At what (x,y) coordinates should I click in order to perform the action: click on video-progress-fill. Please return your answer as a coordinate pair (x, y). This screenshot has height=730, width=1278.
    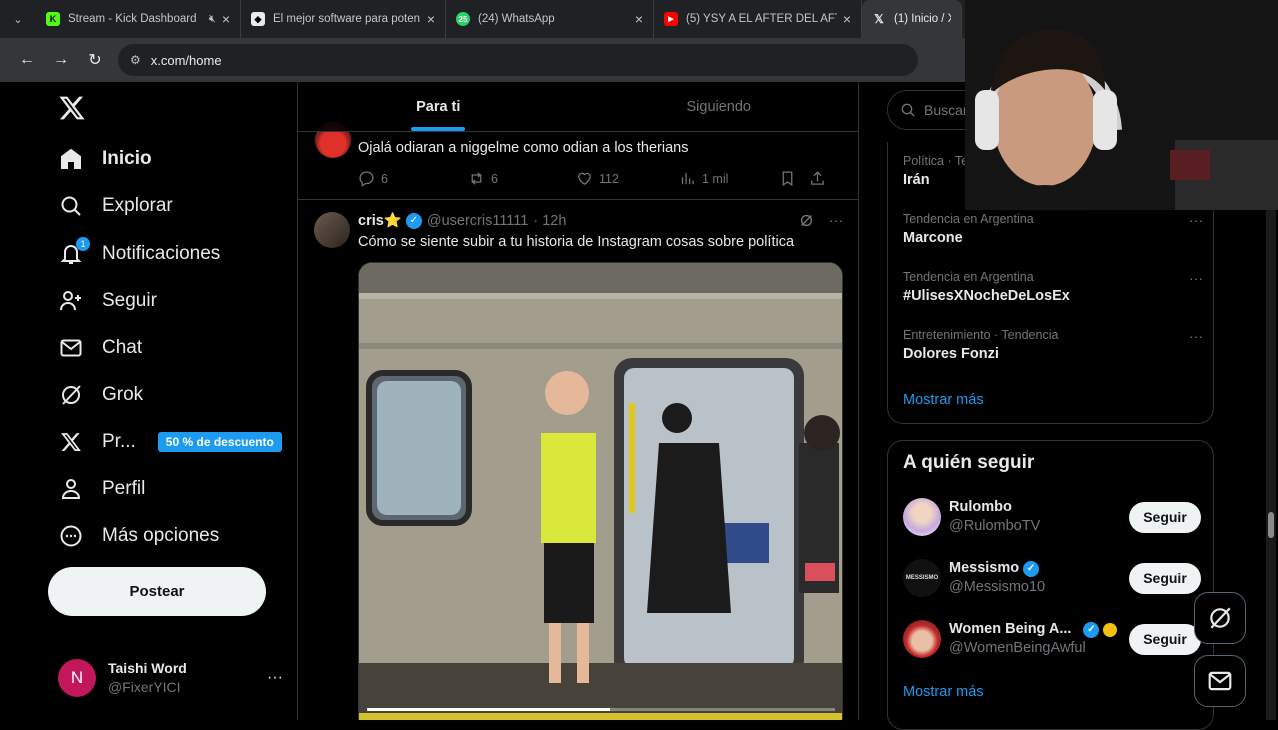
    Looking at the image, I should click on (489, 709).